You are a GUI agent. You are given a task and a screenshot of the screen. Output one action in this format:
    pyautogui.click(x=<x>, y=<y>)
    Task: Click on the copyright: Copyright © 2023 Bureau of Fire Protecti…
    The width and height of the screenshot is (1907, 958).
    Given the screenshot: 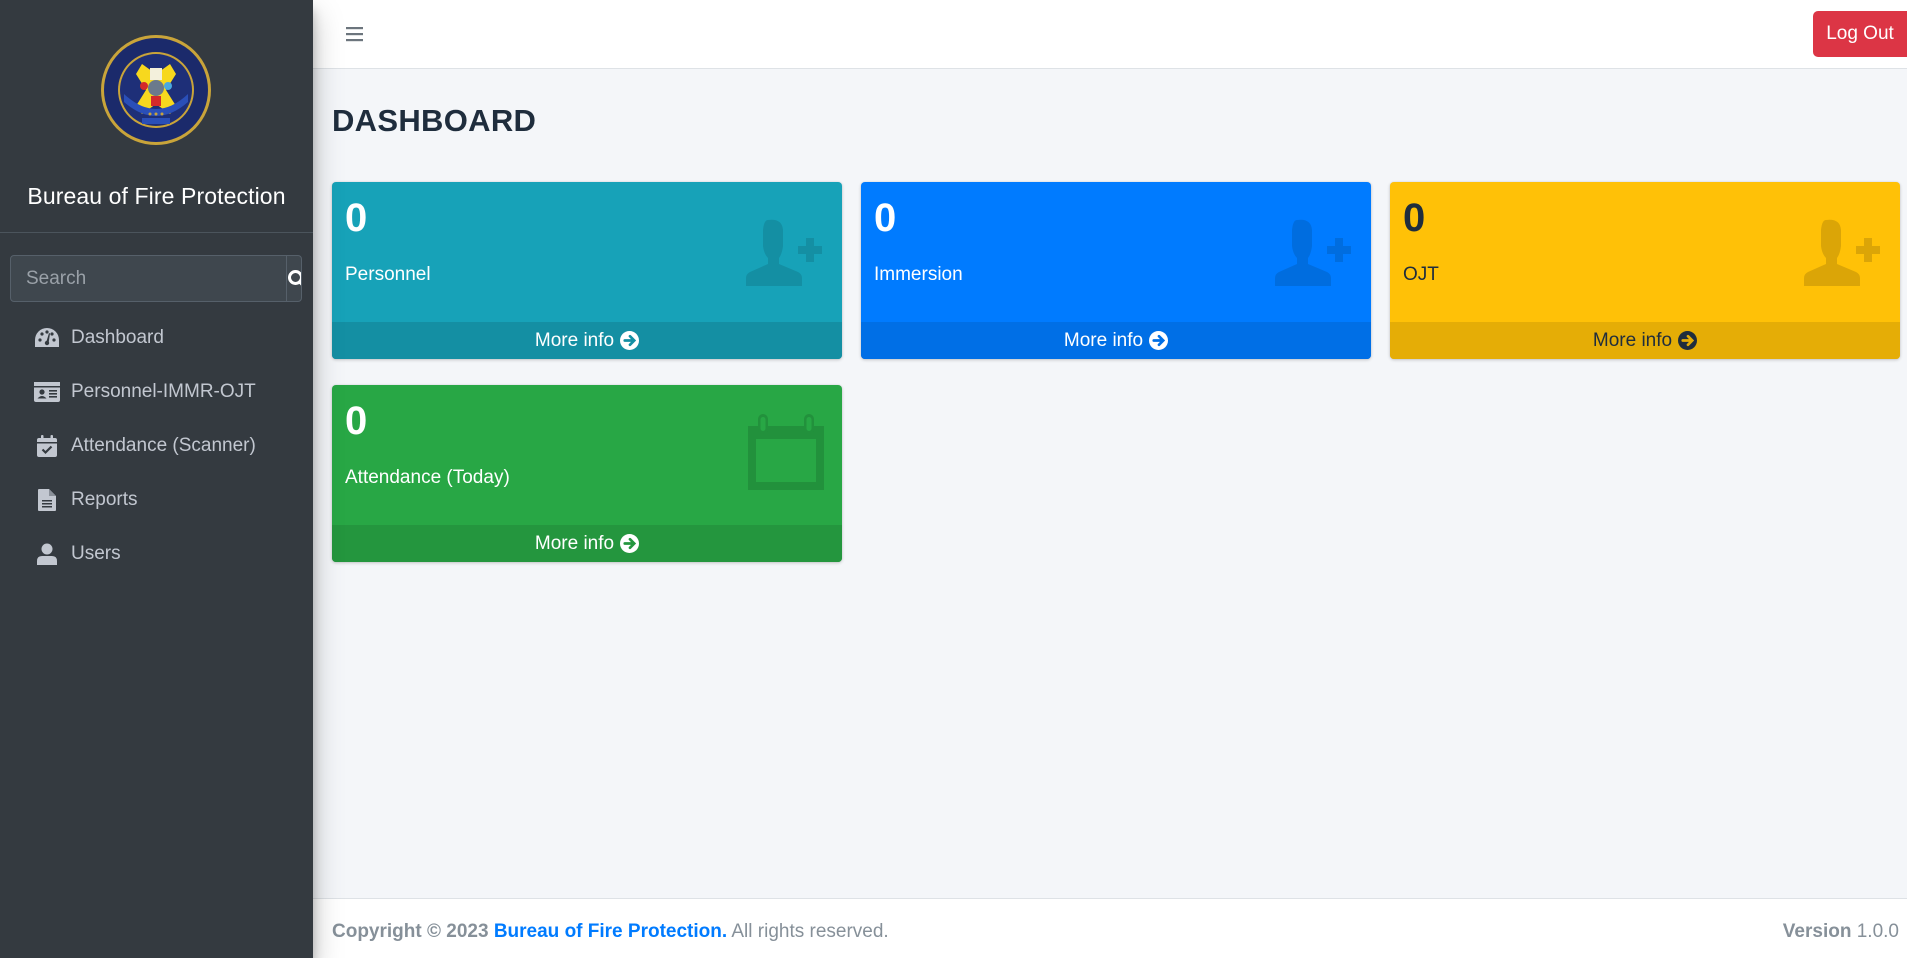 What is the action you would take?
    pyautogui.click(x=610, y=932)
    